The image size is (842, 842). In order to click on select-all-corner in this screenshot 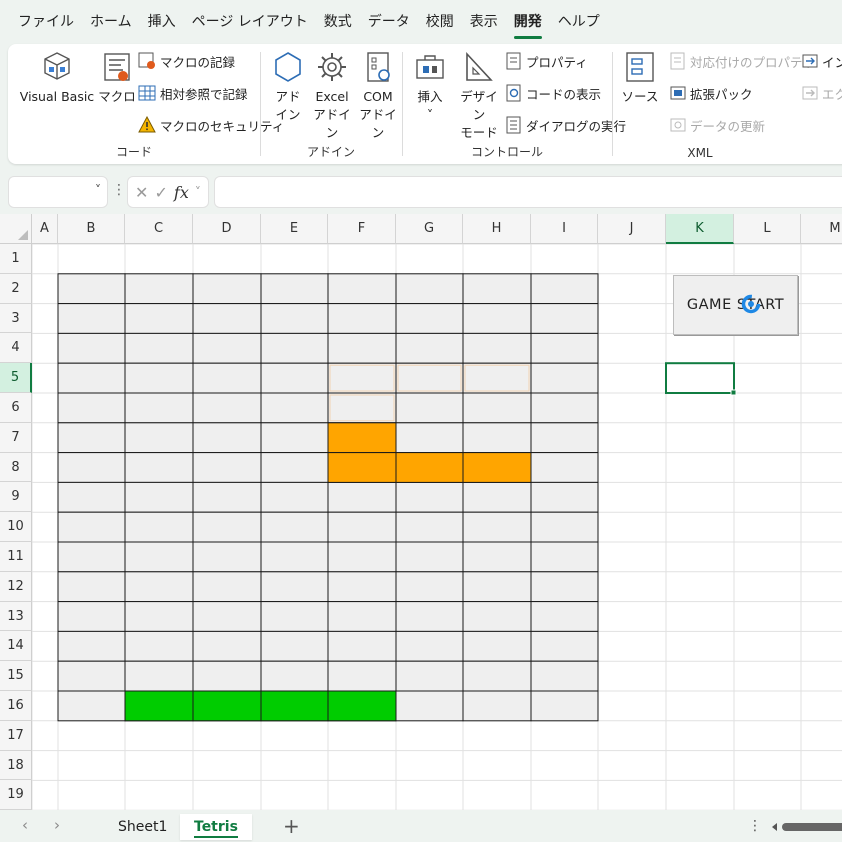, I will do `click(16, 229)`.